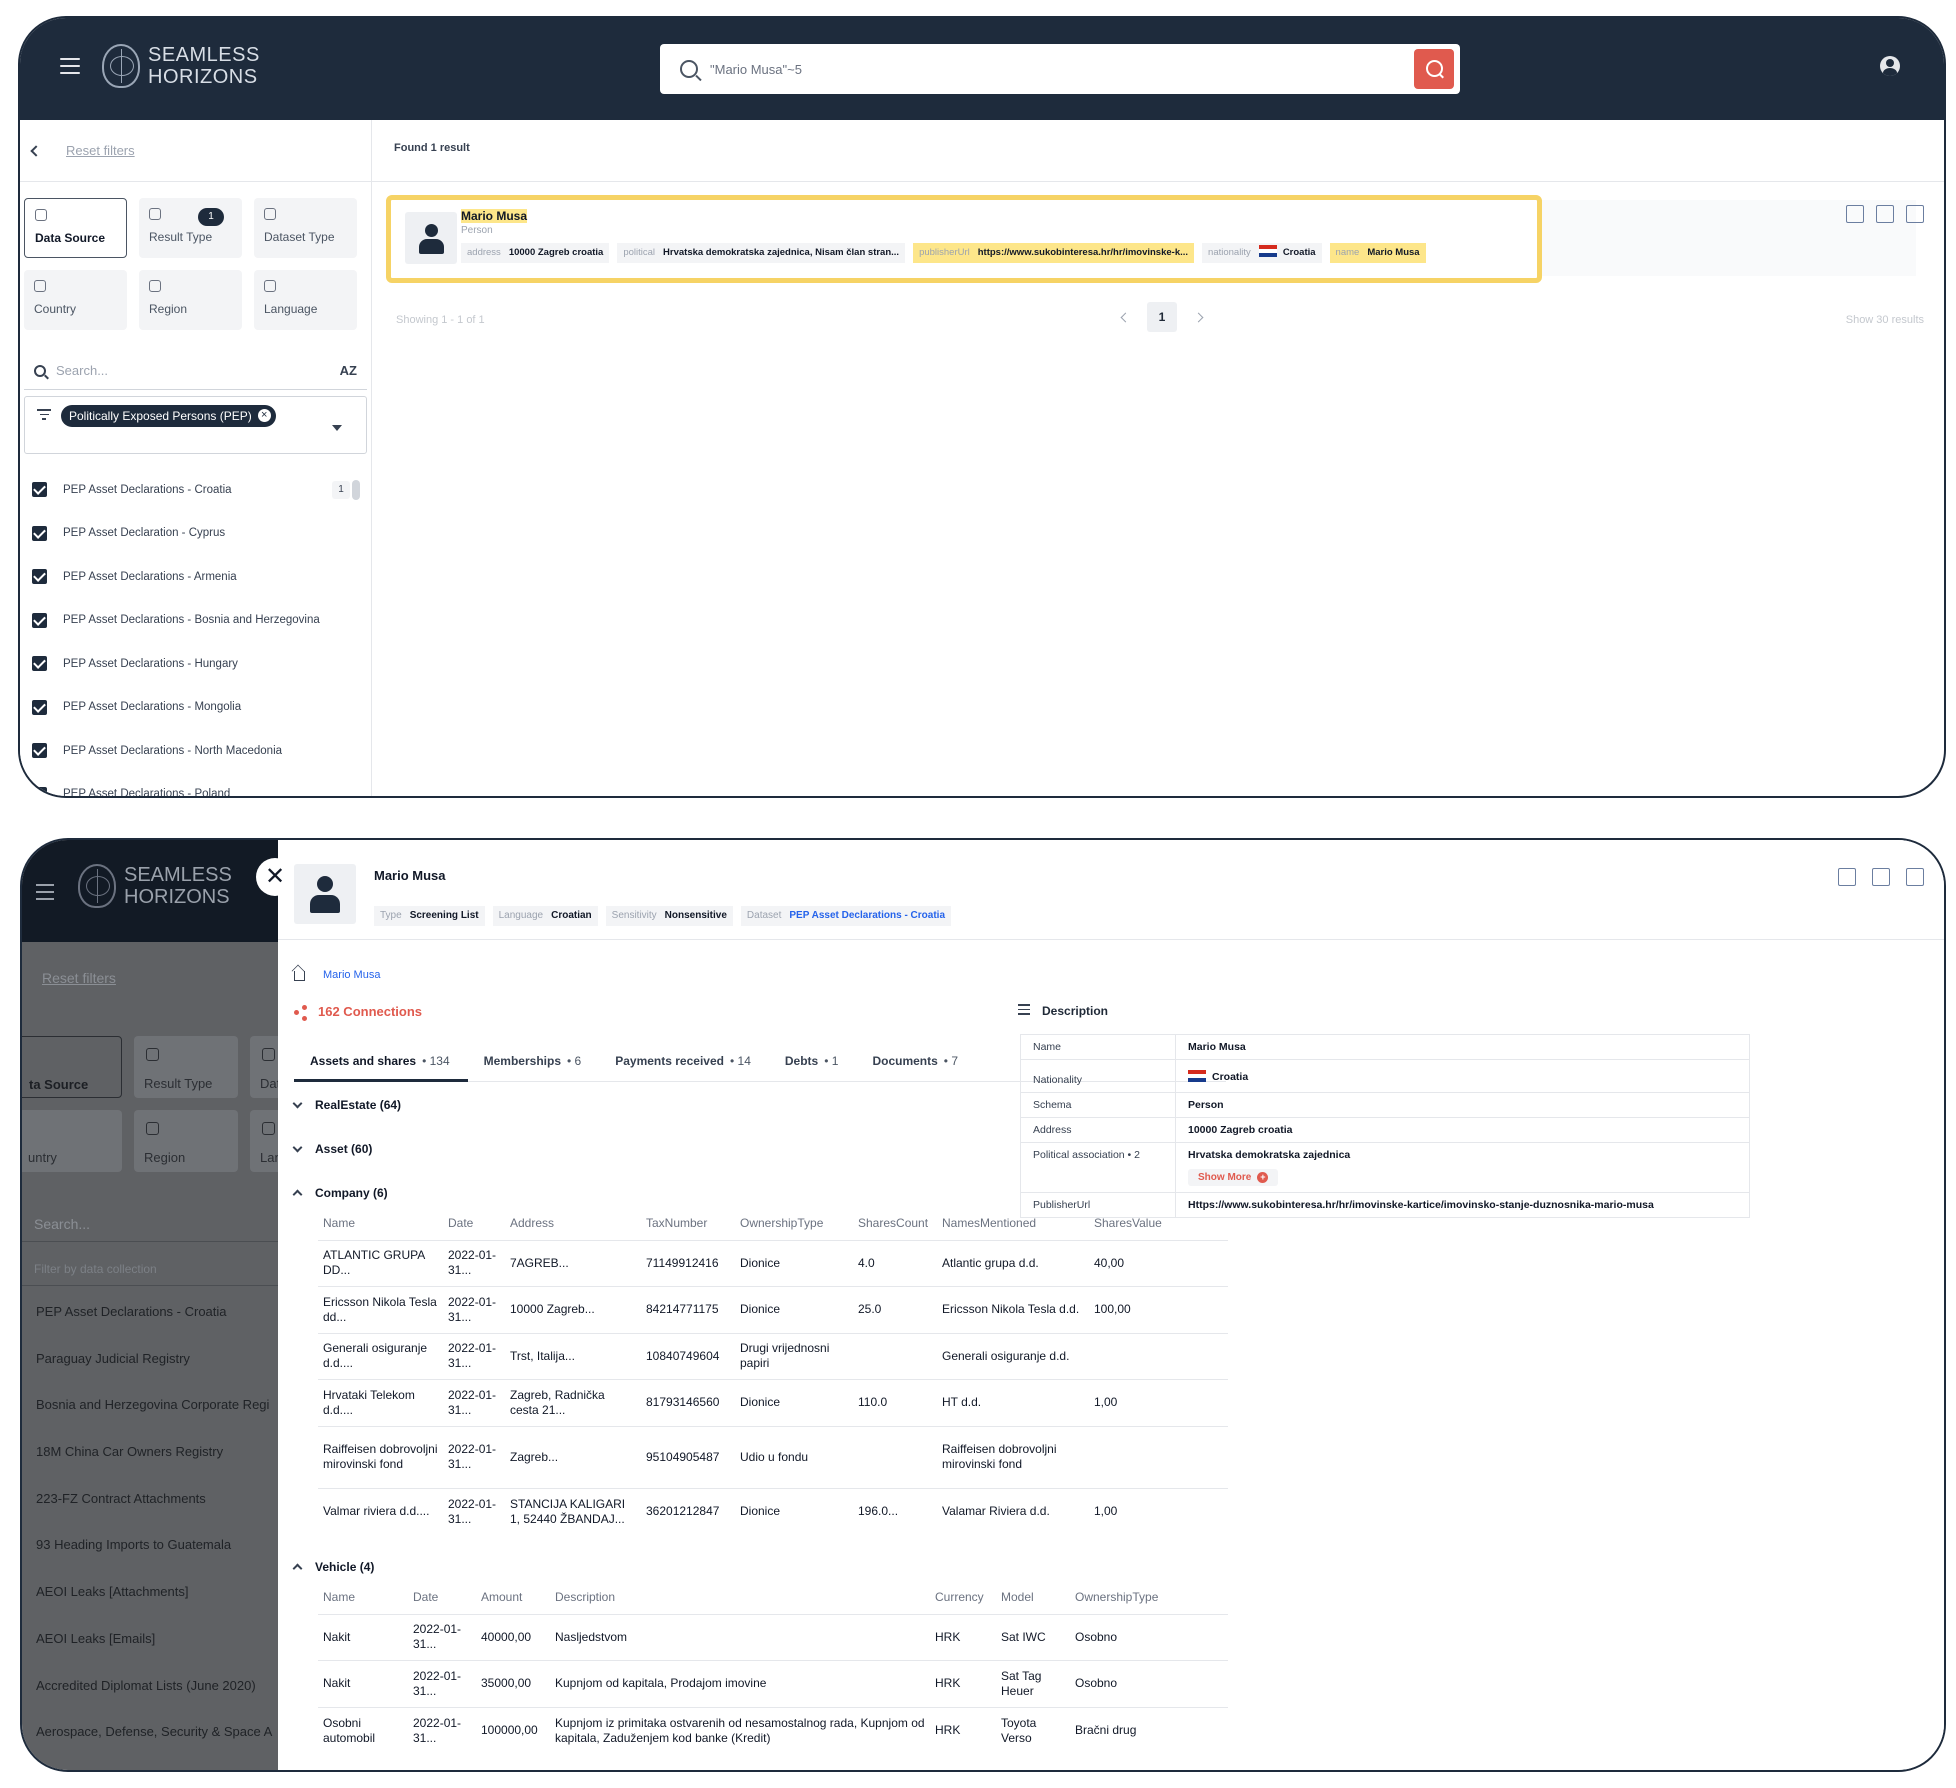  I want to click on home-icon, so click(299, 976).